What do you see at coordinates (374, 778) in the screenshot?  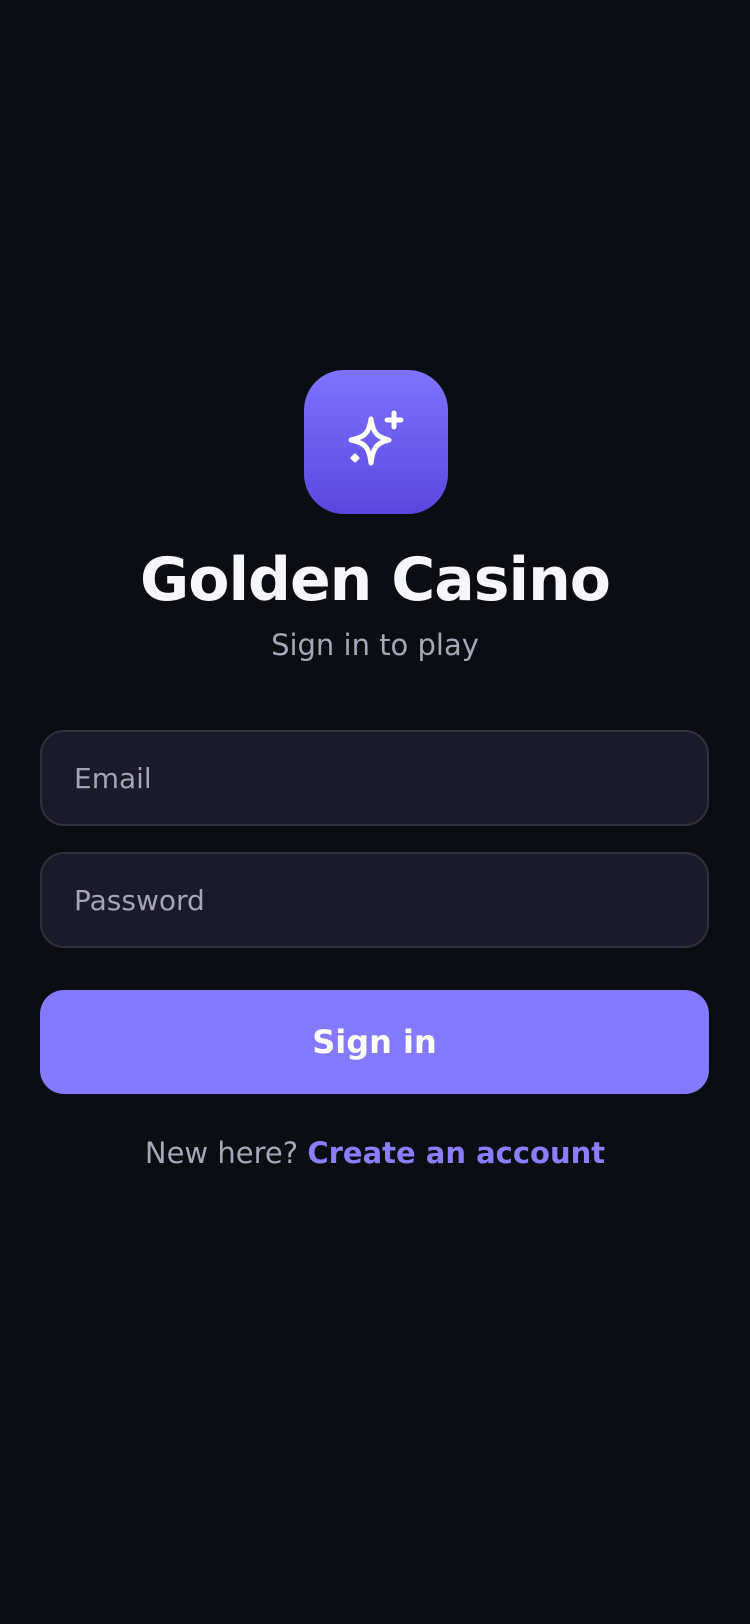 I see `email-field` at bounding box center [374, 778].